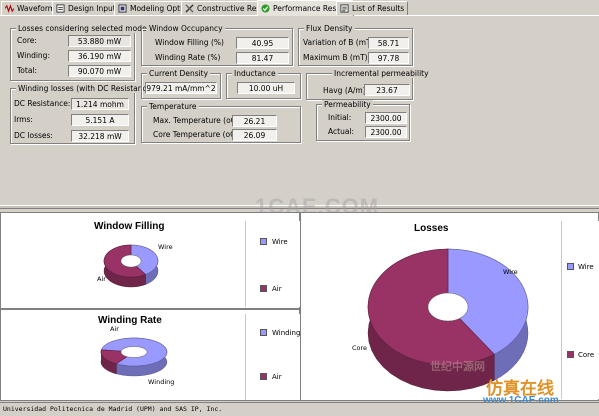  Describe the element at coordinates (272, 264) in the screenshot. I see `window-filling-legend: Wire Air` at that location.